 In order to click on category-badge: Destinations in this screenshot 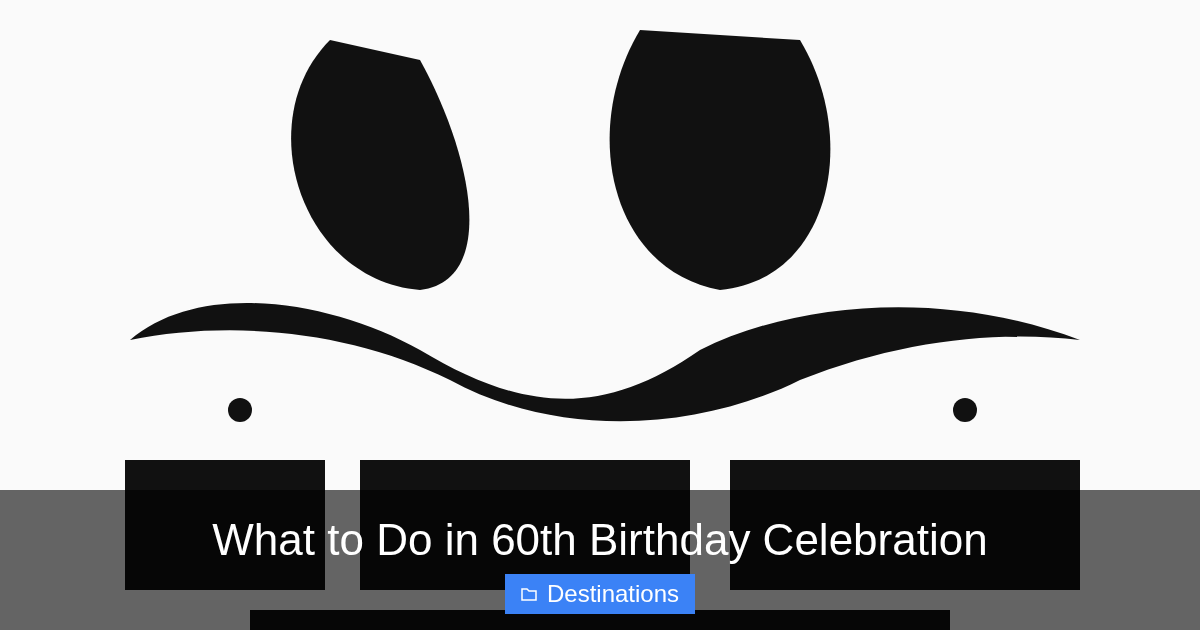, I will do `click(600, 594)`.